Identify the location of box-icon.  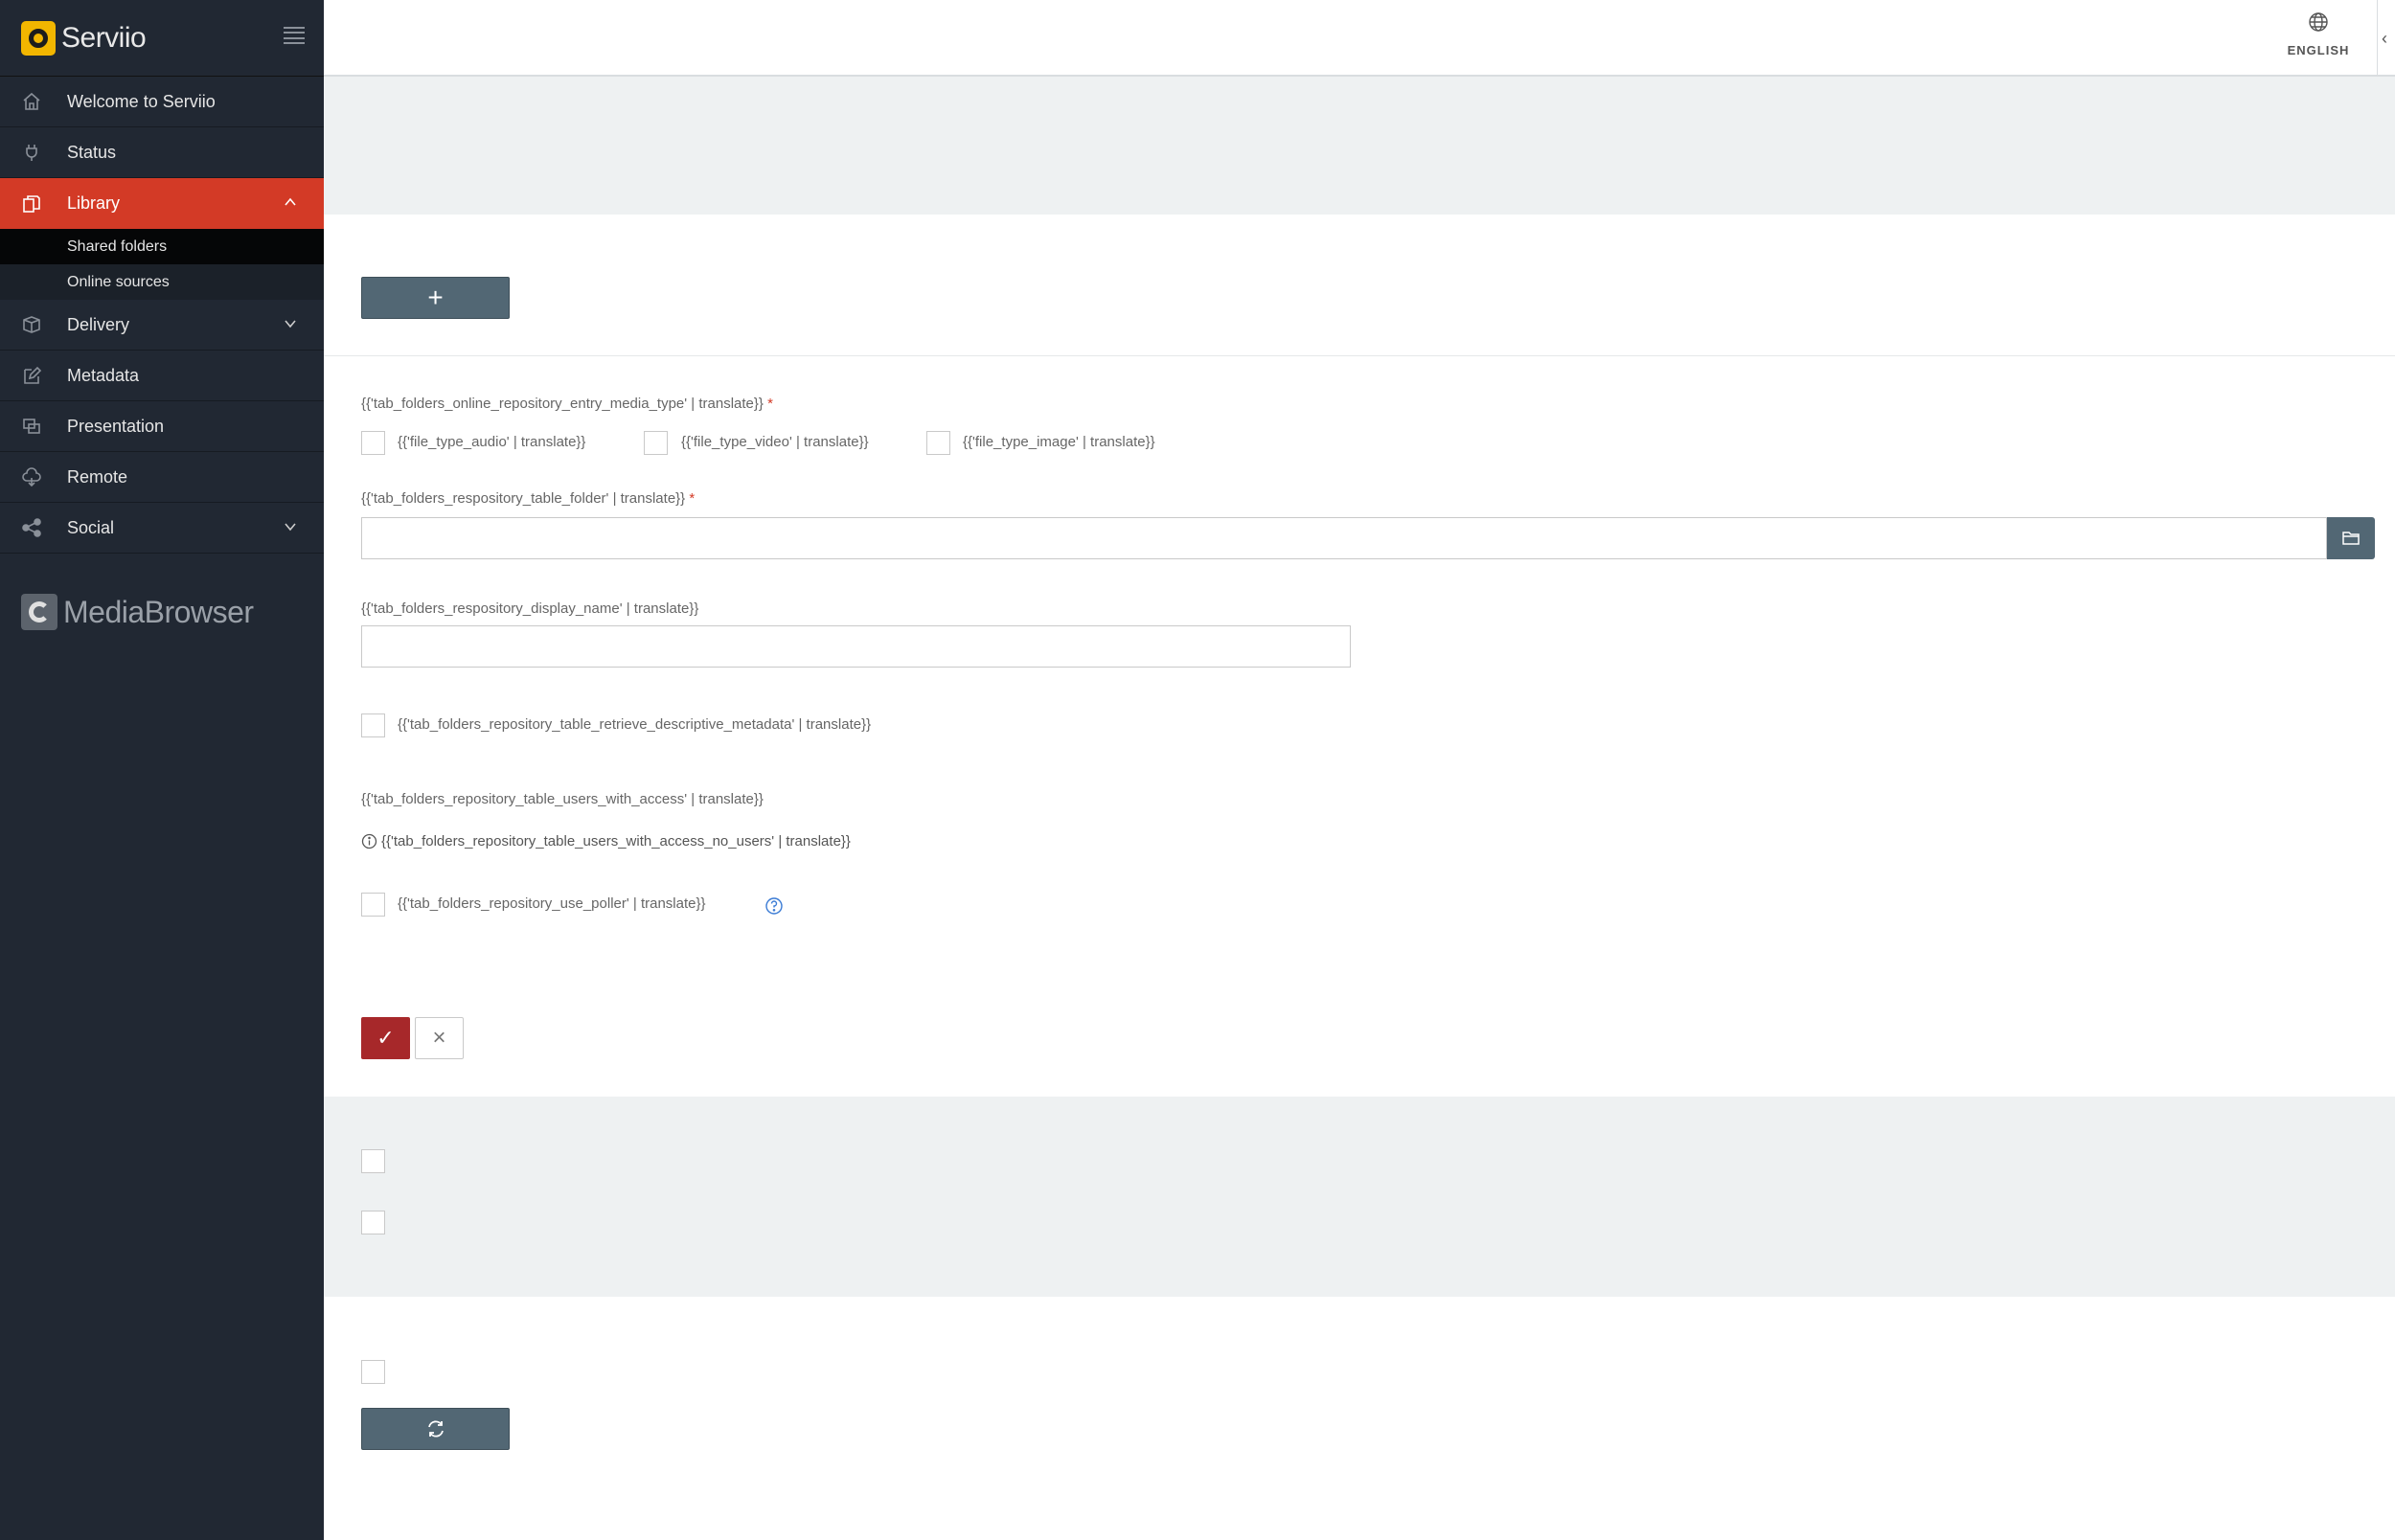
(31, 324).